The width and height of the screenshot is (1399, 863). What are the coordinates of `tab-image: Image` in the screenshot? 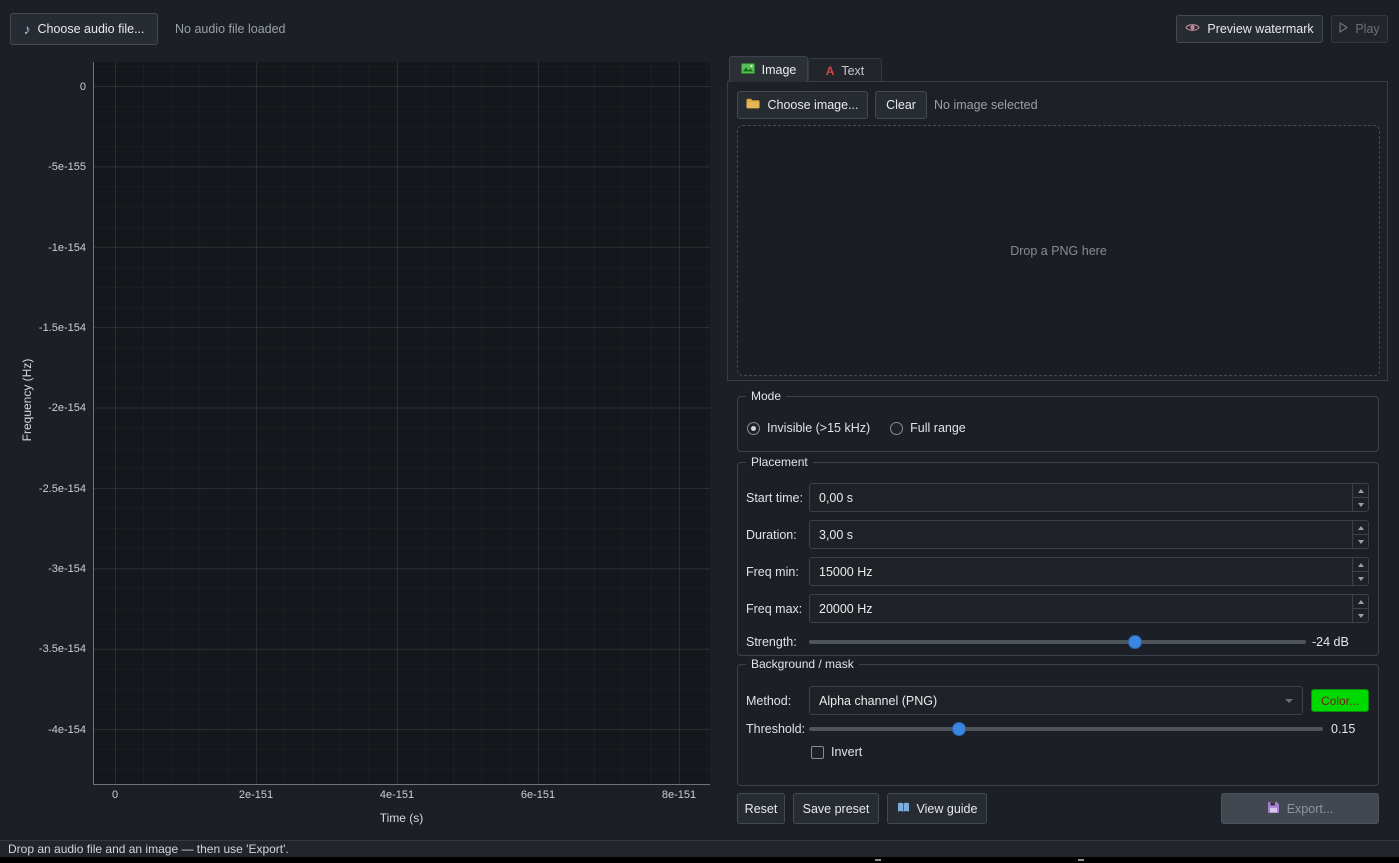 It's located at (768, 69).